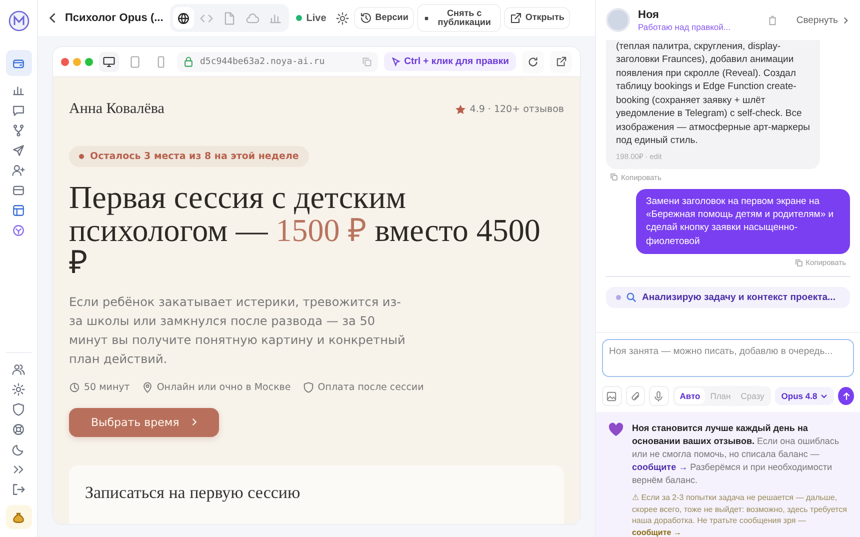 Image resolution: width=860 pixels, height=537 pixels. What do you see at coordinates (229, 18) in the screenshot?
I see `file-icon` at bounding box center [229, 18].